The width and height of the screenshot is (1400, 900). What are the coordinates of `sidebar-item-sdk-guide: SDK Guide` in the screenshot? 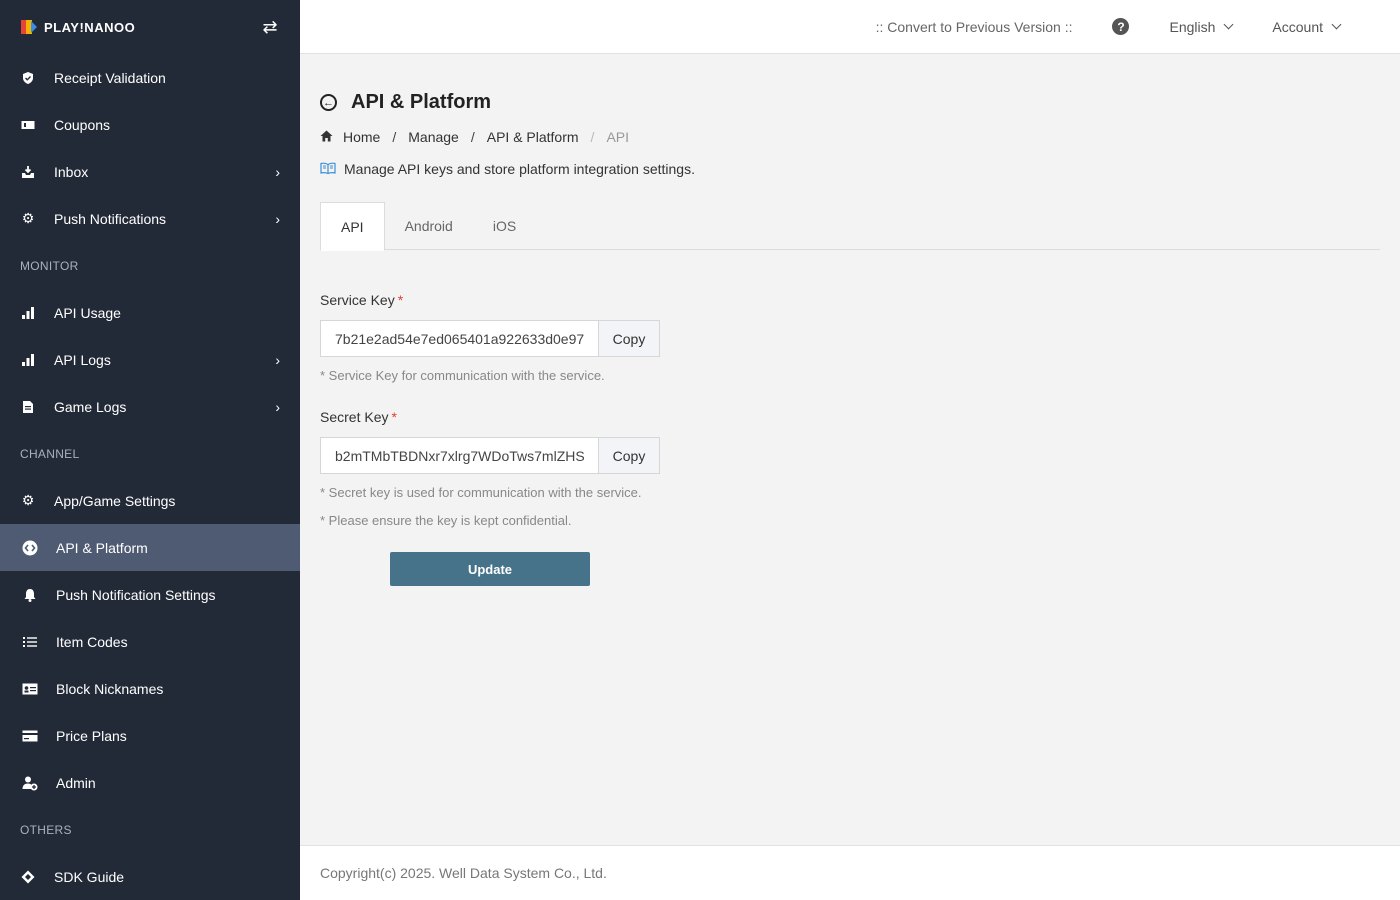 It's located at (150, 876).